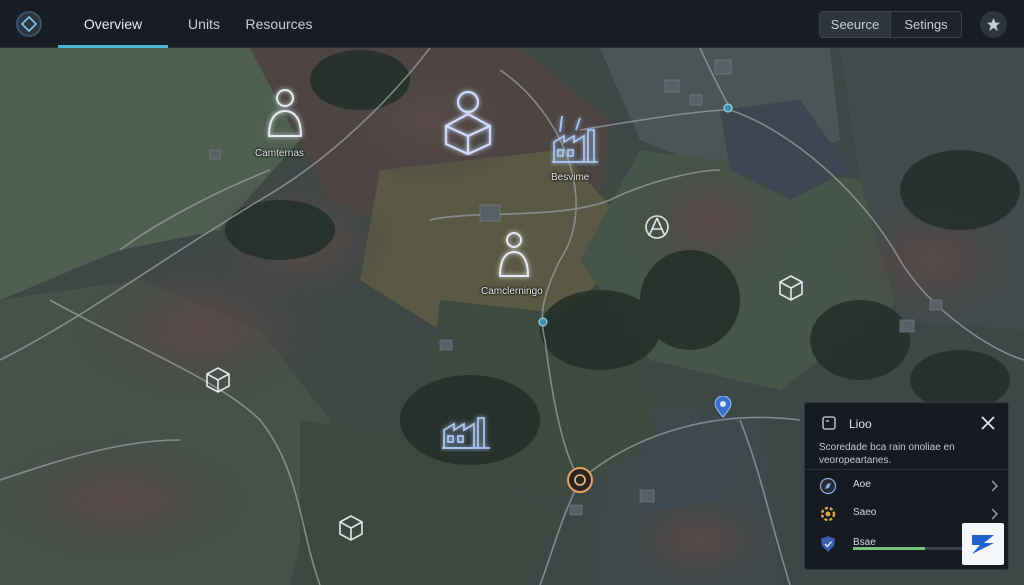 The height and width of the screenshot is (585, 1024). What do you see at coordinates (983, 544) in the screenshot?
I see `app-logo-icon` at bounding box center [983, 544].